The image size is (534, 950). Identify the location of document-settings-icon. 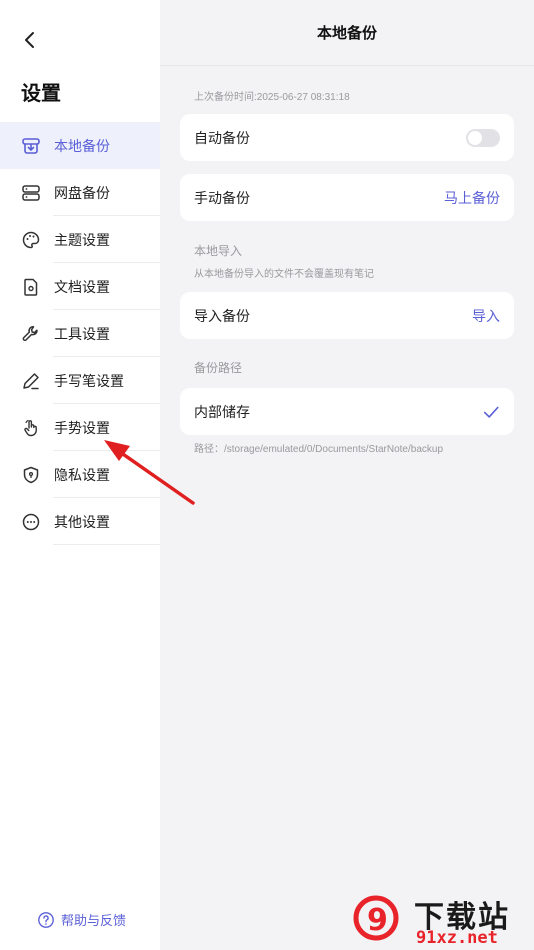
(31, 287).